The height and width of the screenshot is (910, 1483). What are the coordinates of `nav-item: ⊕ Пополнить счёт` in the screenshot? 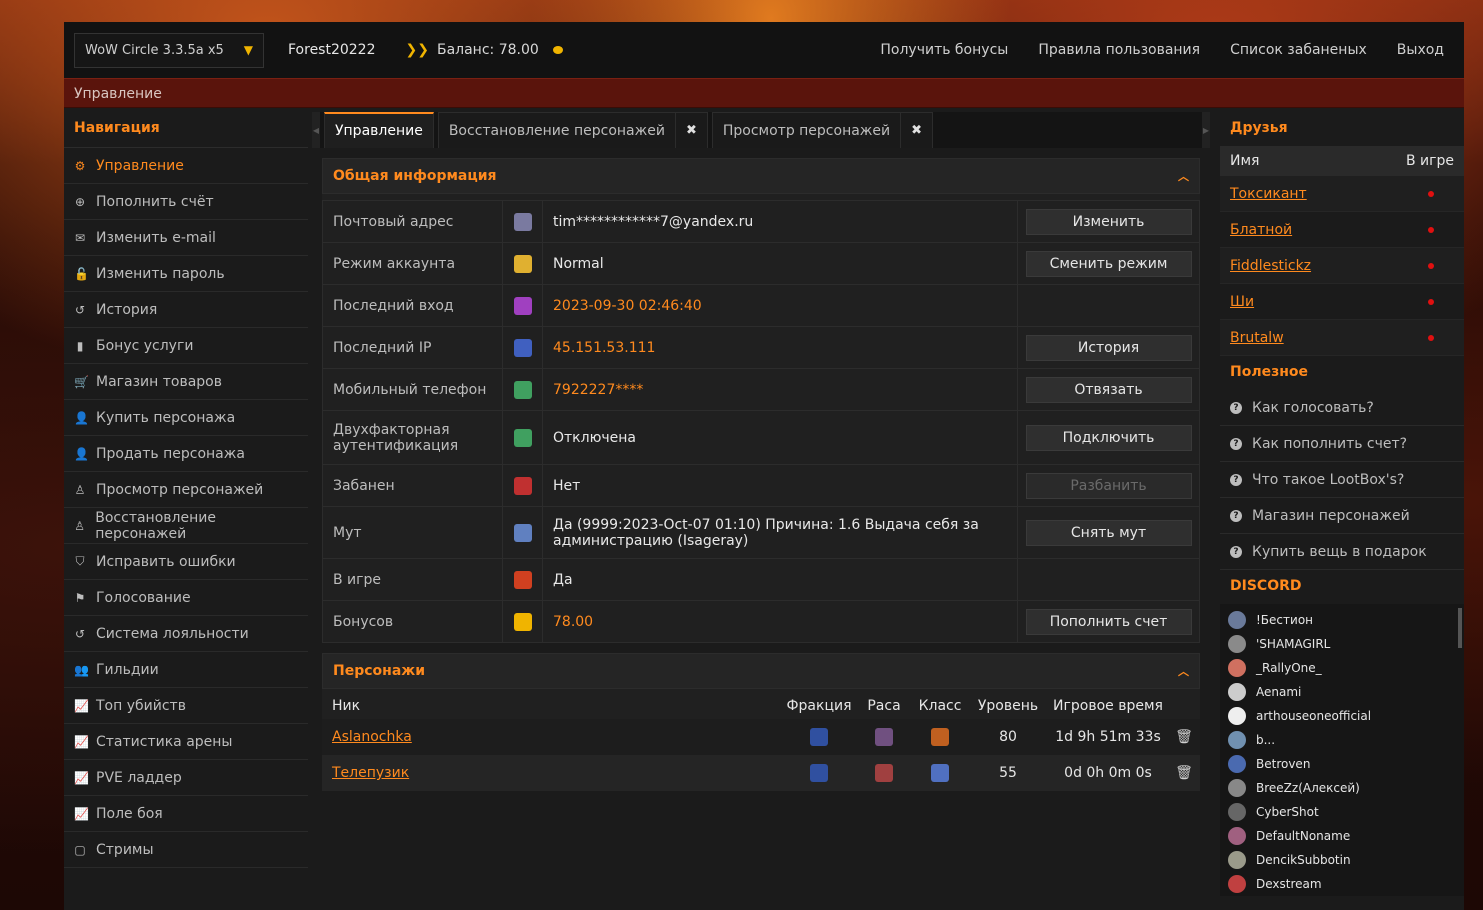 It's located at (186, 202).